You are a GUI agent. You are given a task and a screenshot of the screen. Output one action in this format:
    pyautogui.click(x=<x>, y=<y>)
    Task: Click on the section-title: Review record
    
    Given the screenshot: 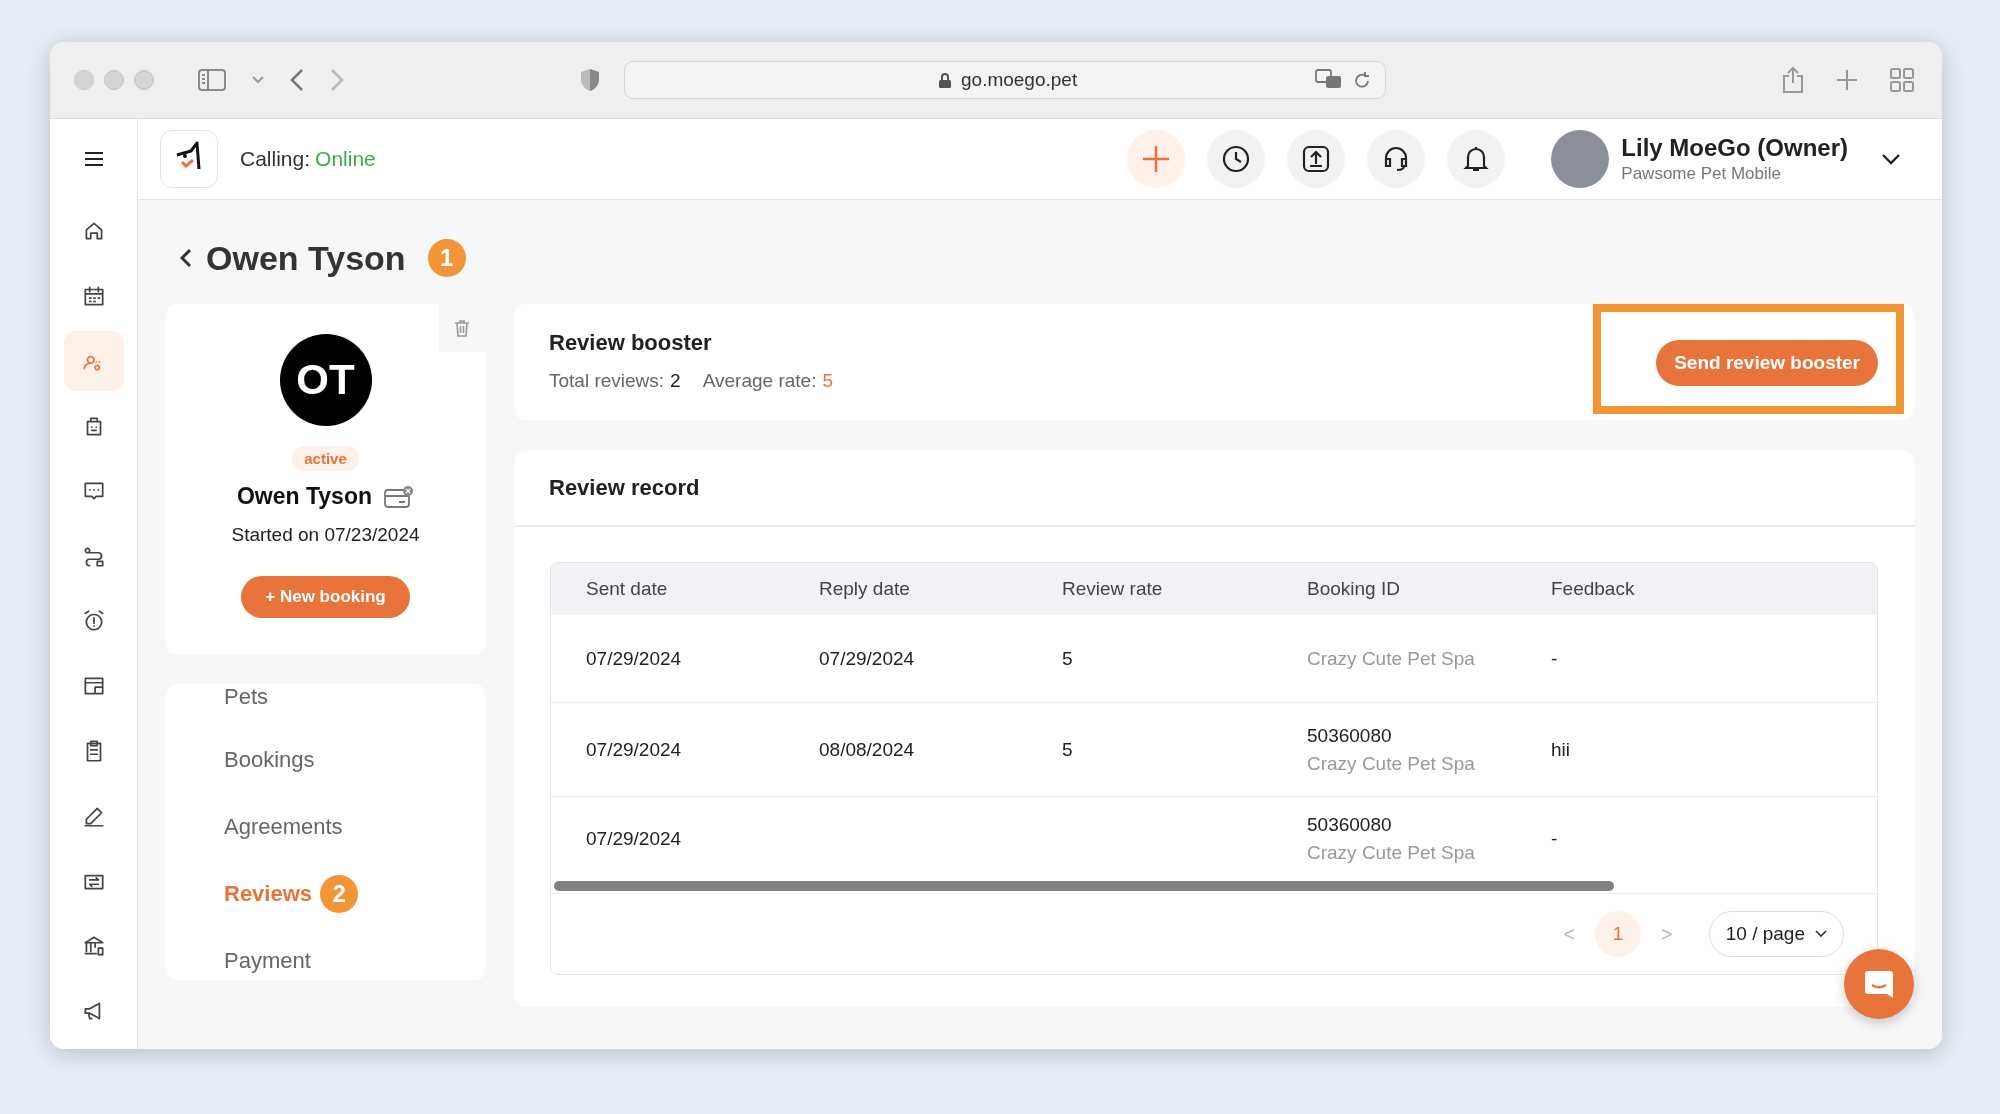 What is the action you would take?
    pyautogui.click(x=624, y=488)
    